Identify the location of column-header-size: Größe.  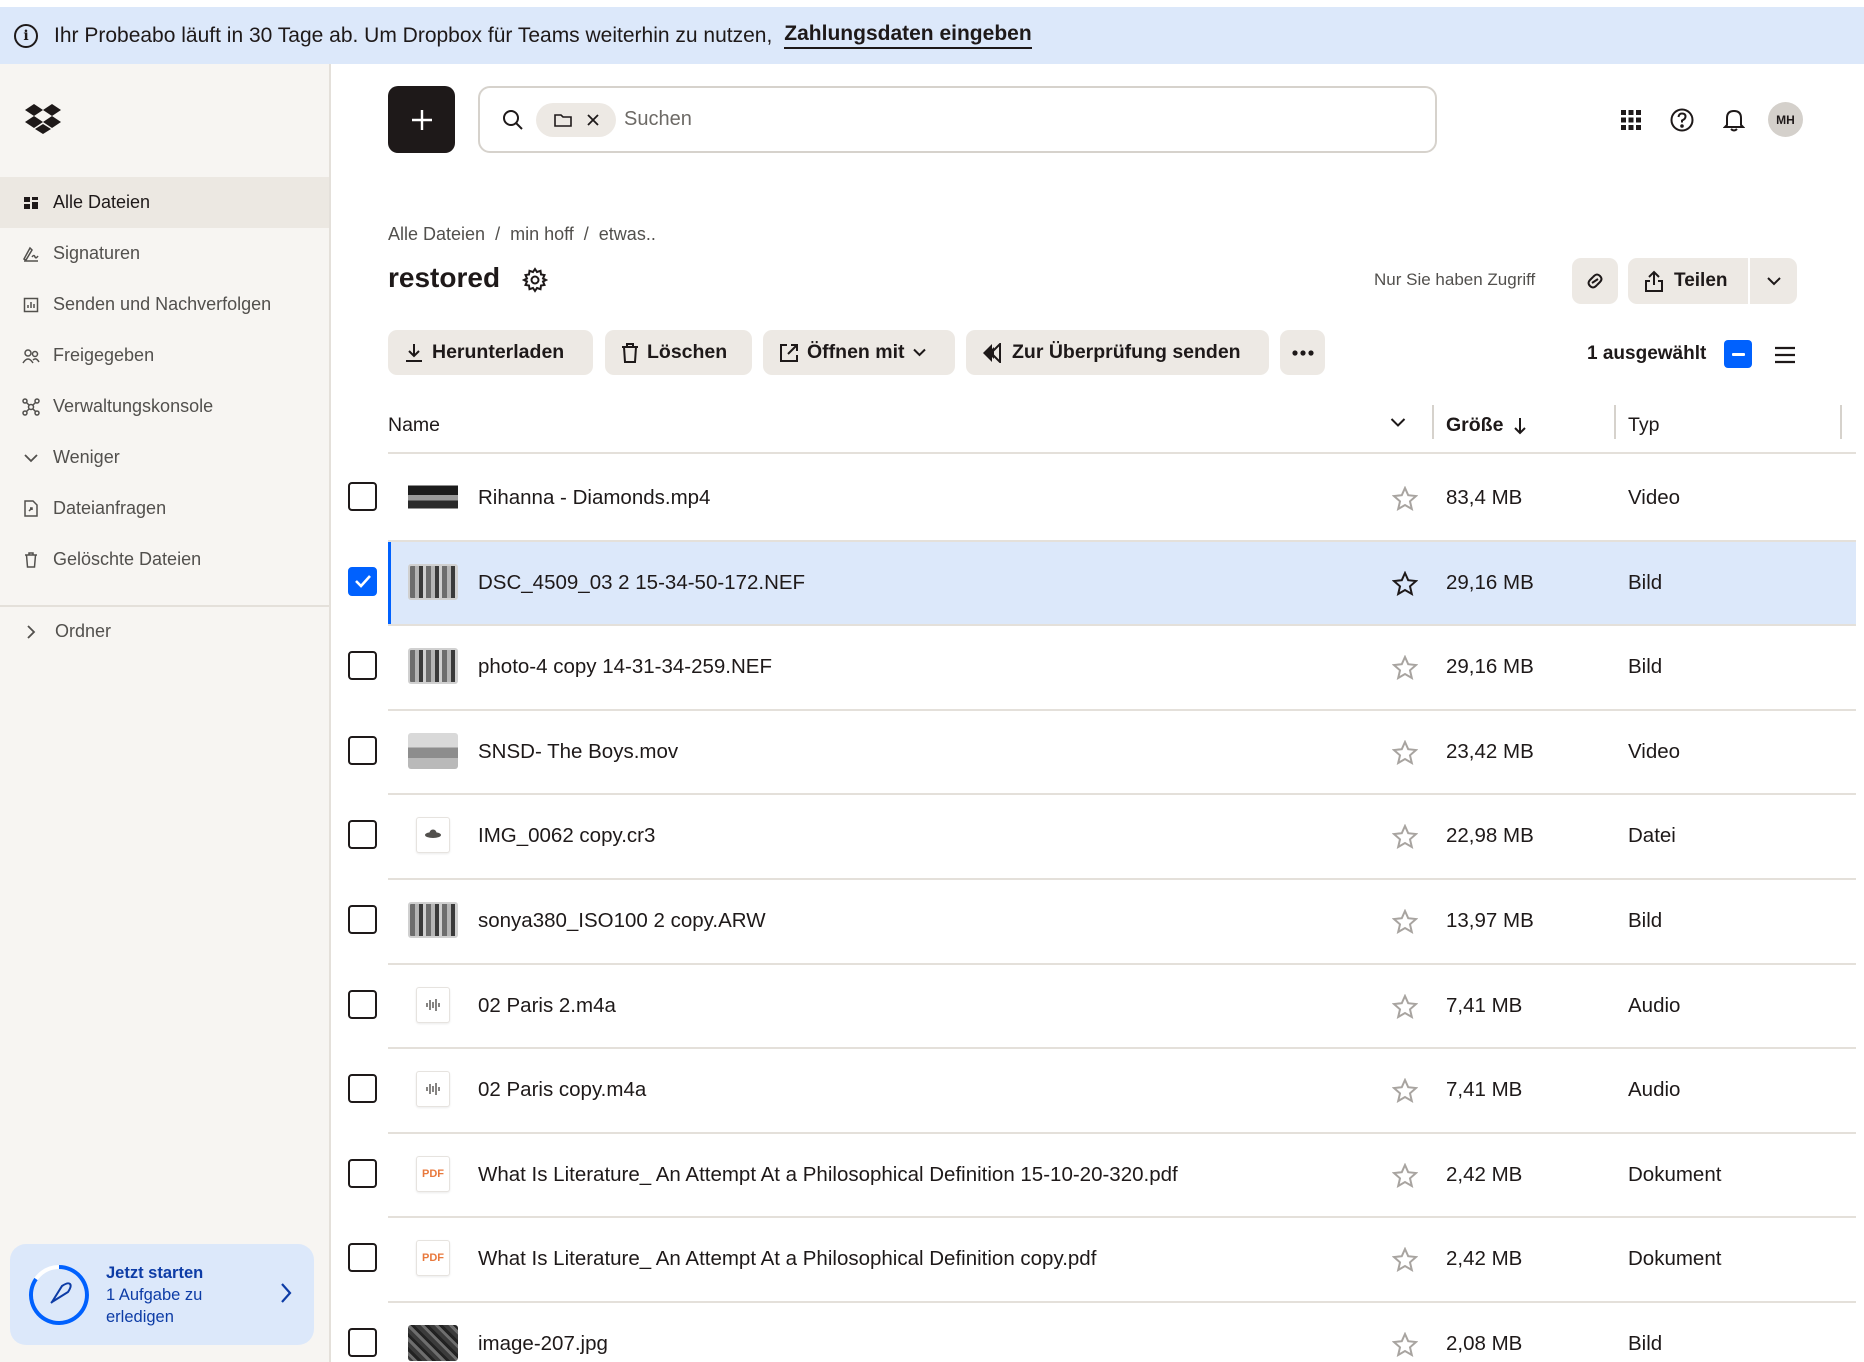
(1486, 425).